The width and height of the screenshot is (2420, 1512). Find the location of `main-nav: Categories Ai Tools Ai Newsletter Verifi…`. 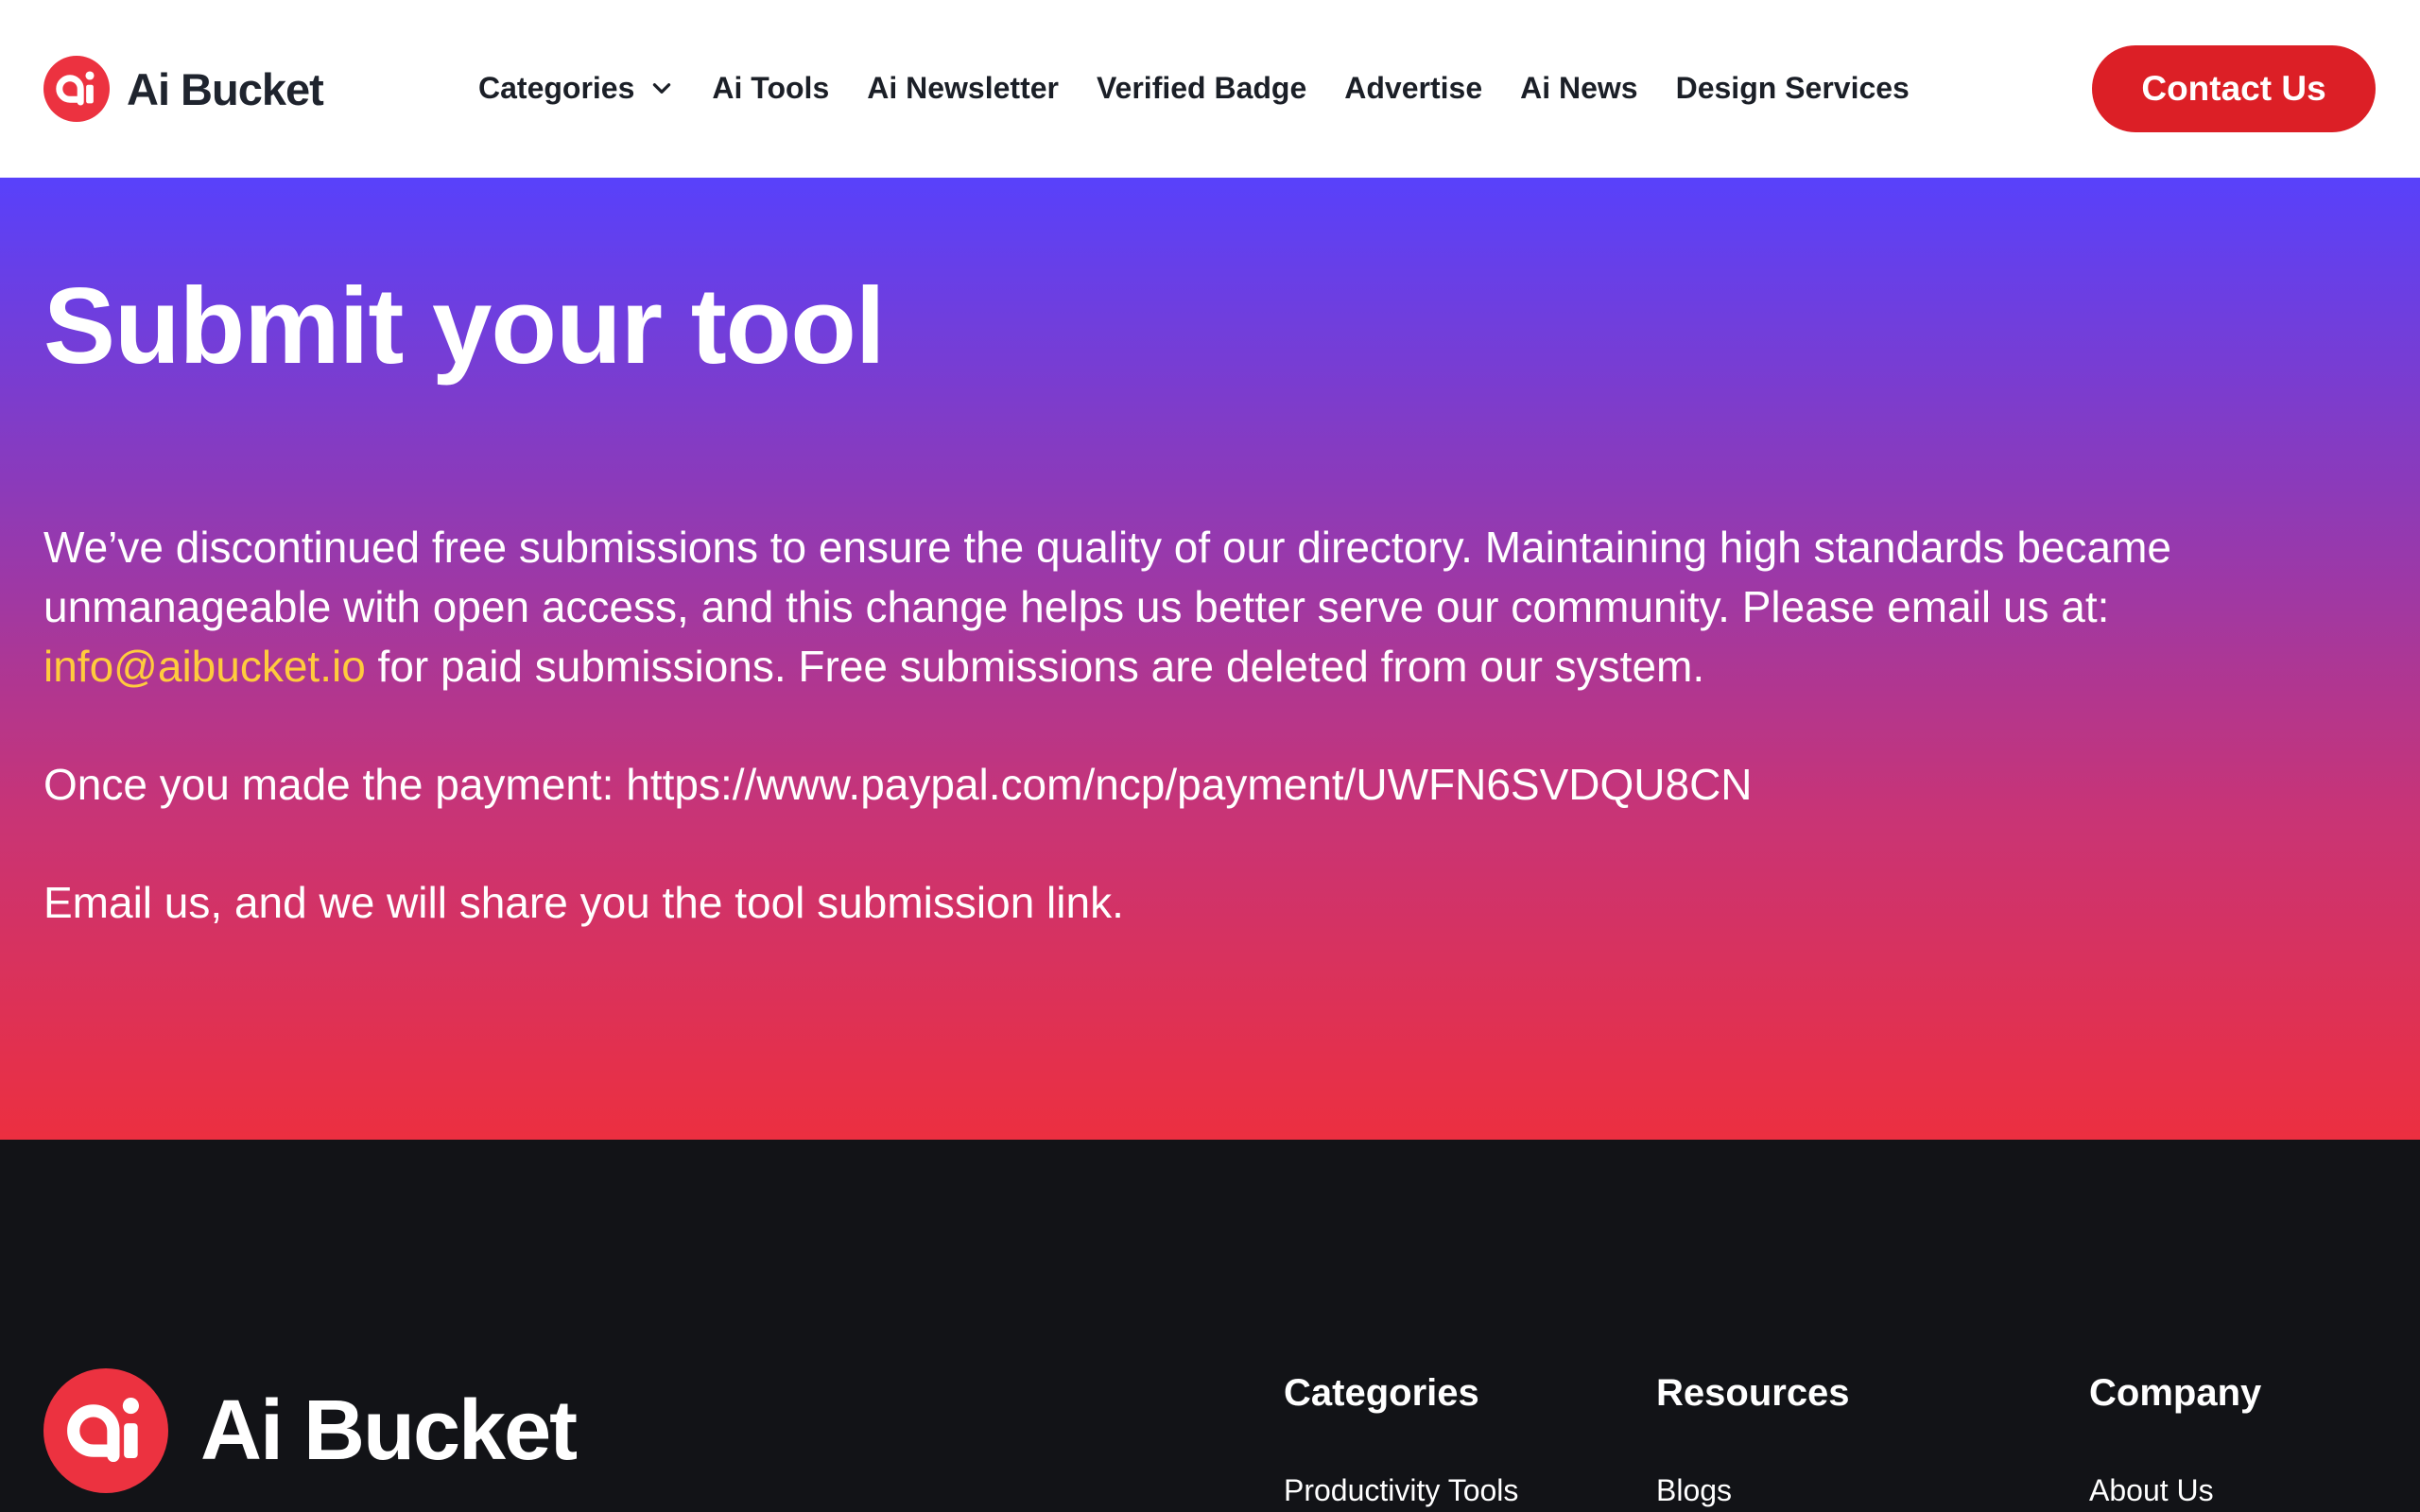

main-nav: Categories Ai Tools Ai Newsletter Verifi… is located at coordinates (1194, 88).